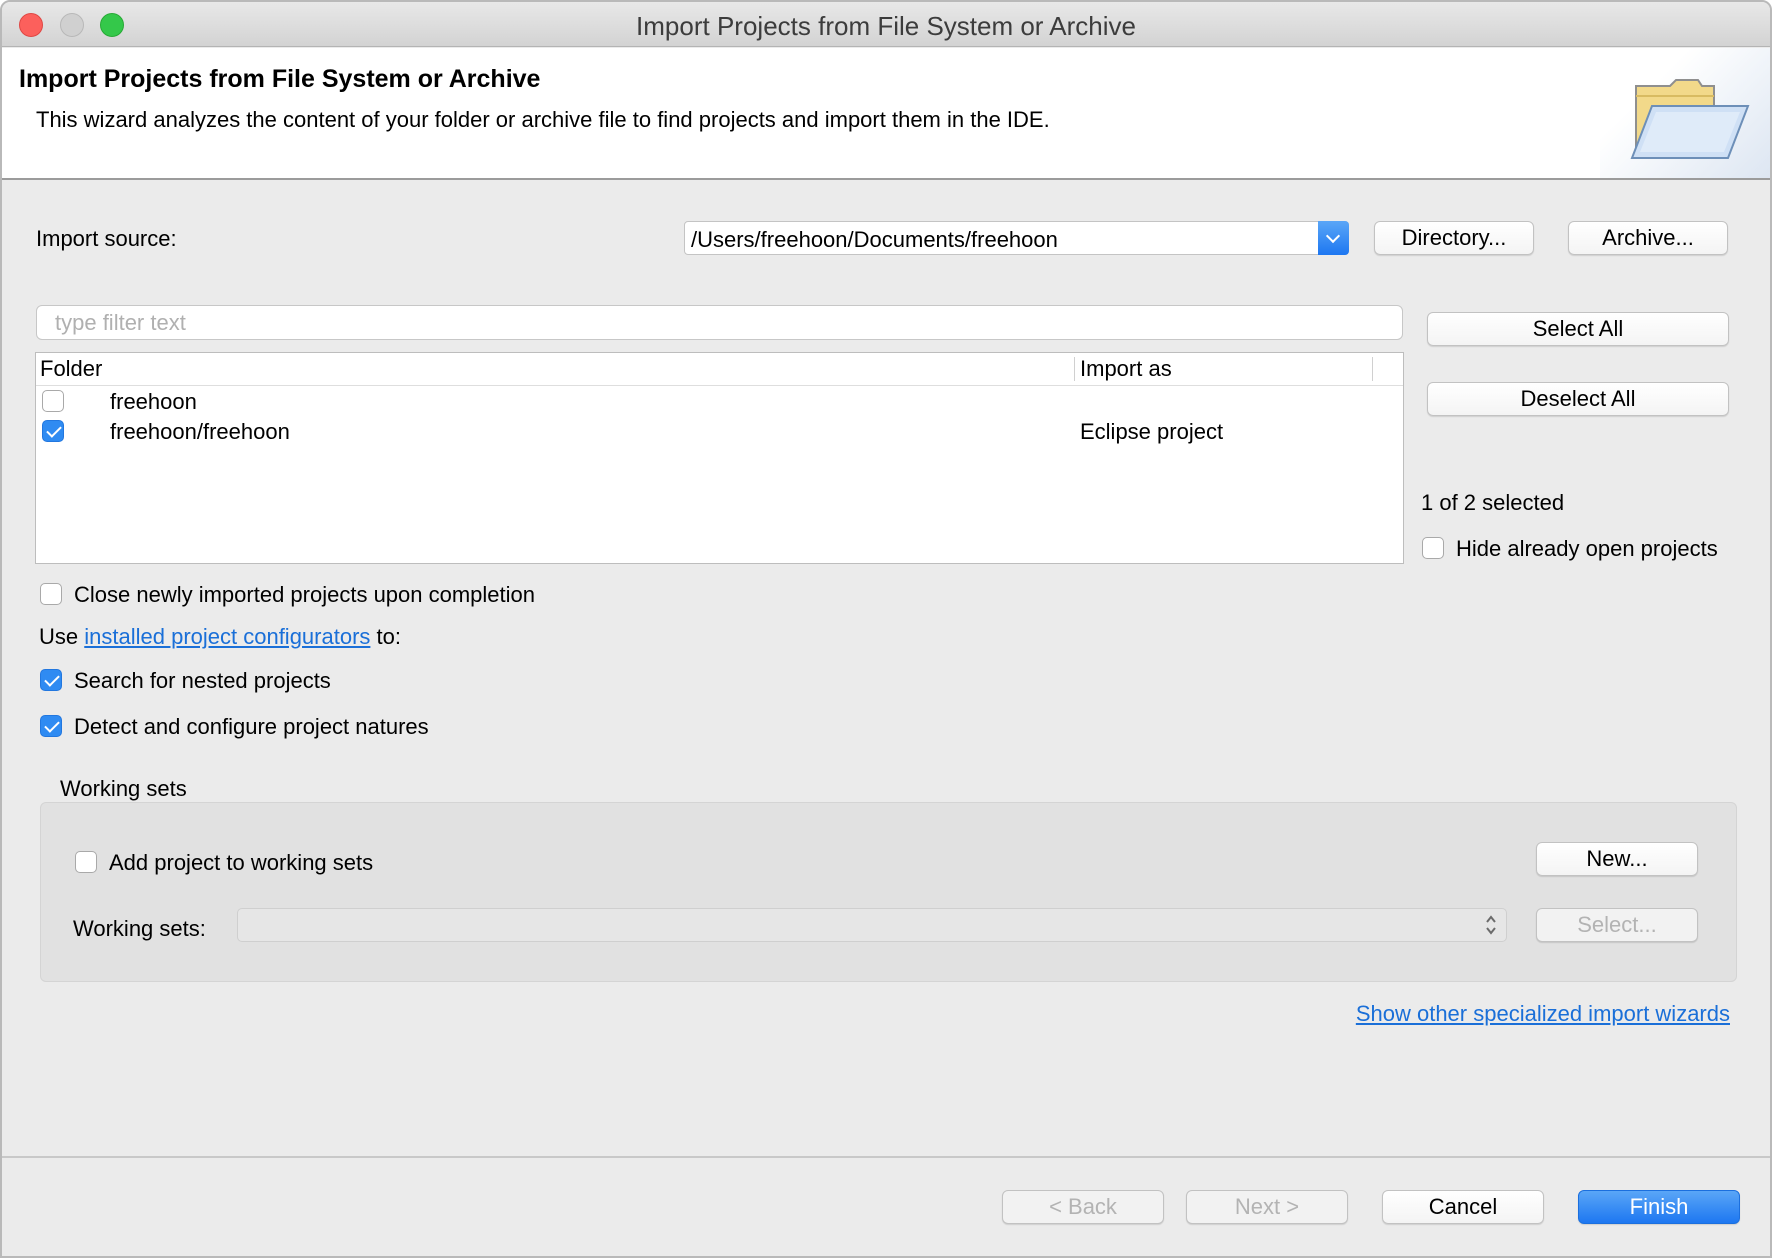 This screenshot has width=1772, height=1258. Describe the element at coordinates (153, 401) in the screenshot. I see `folder-cell: freehoon` at that location.